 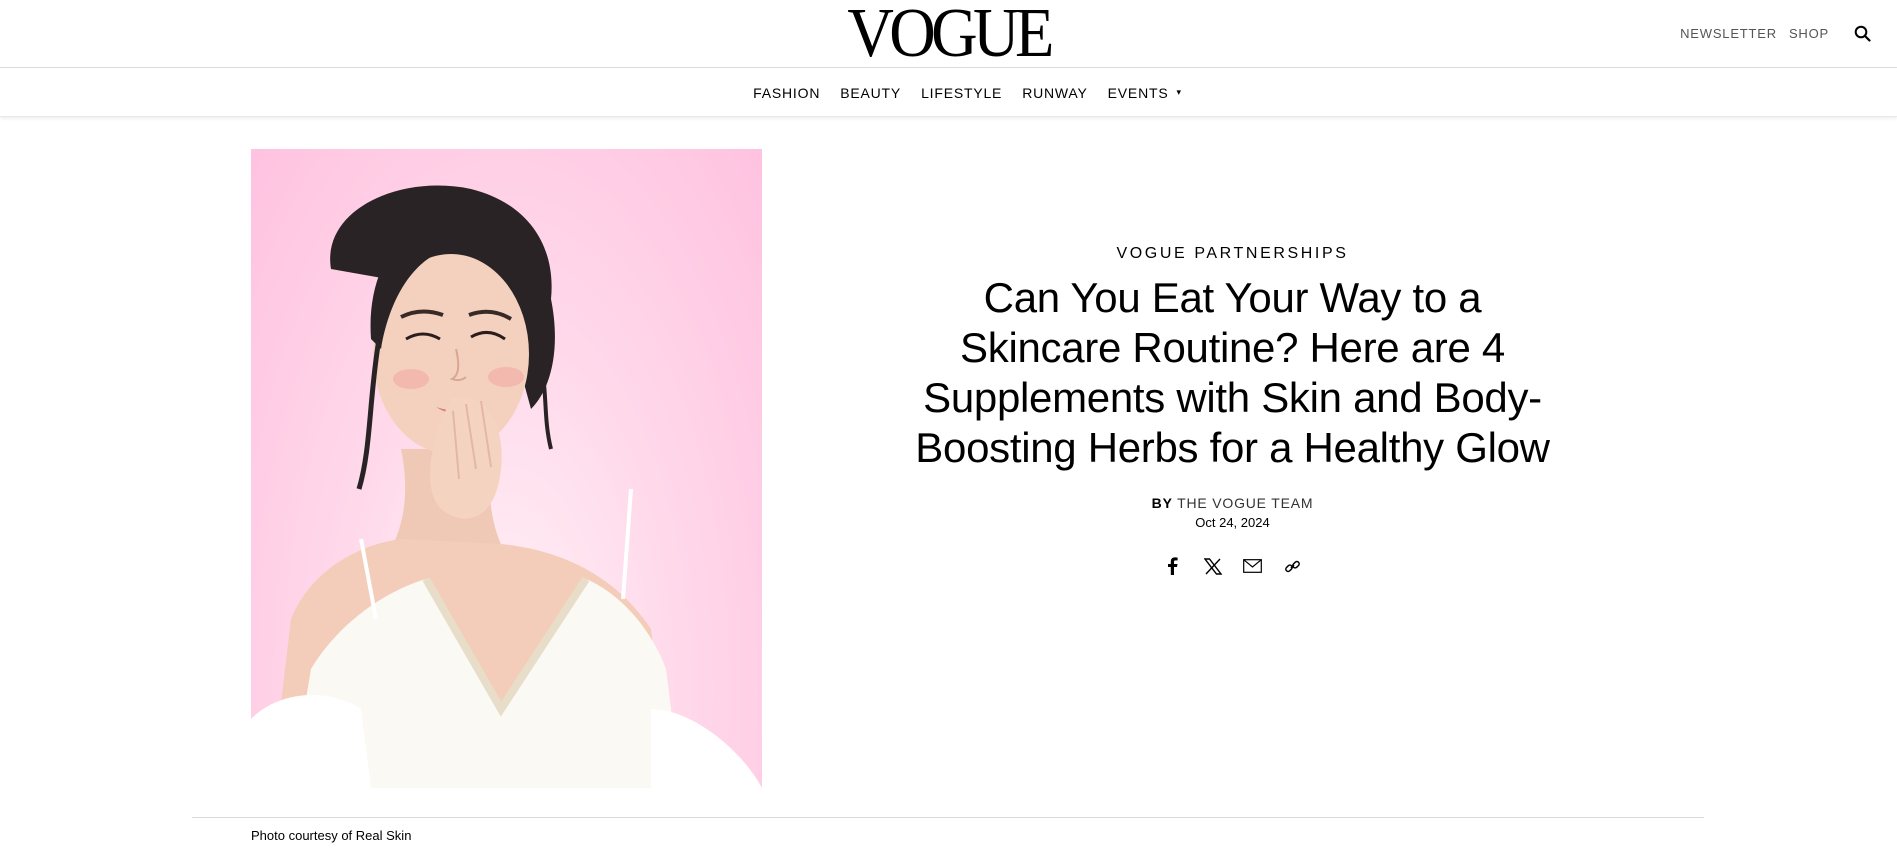 I want to click on article-kicker: VOGUE PARTNERSHIPS, so click(x=1232, y=254).